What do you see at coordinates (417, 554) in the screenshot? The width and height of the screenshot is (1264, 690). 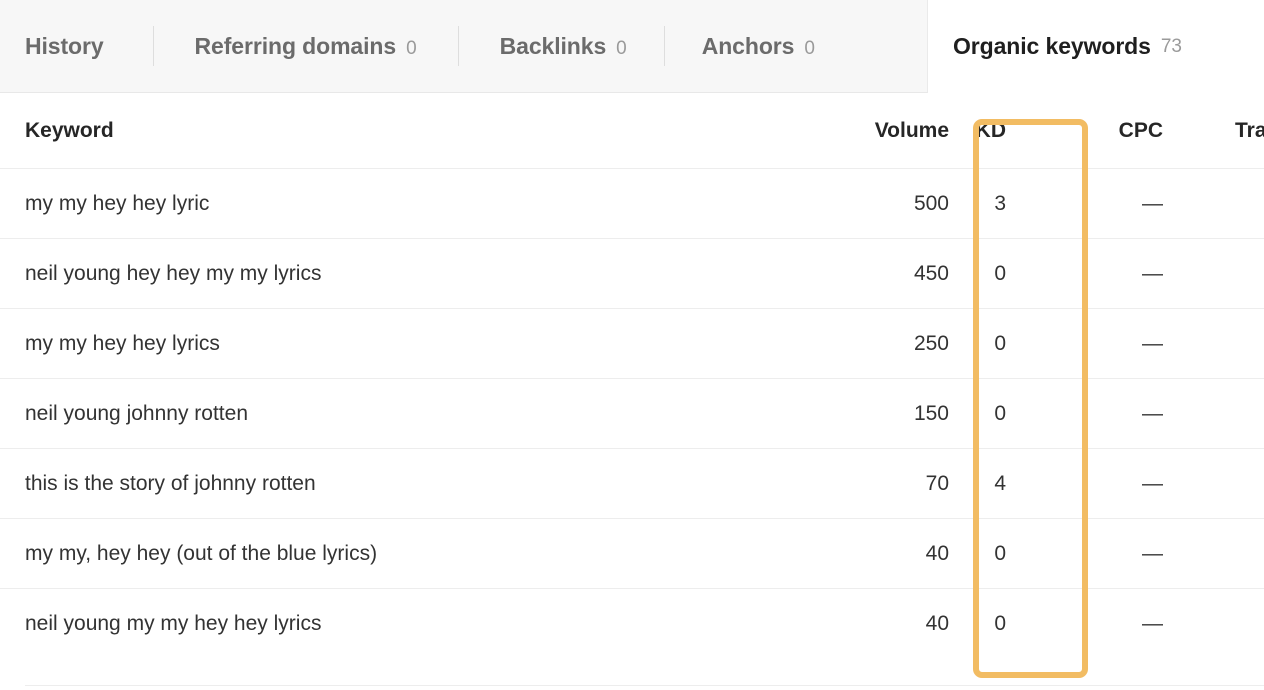 I see `cell-keyword: my my, hey hey (out of the blue lyrics)` at bounding box center [417, 554].